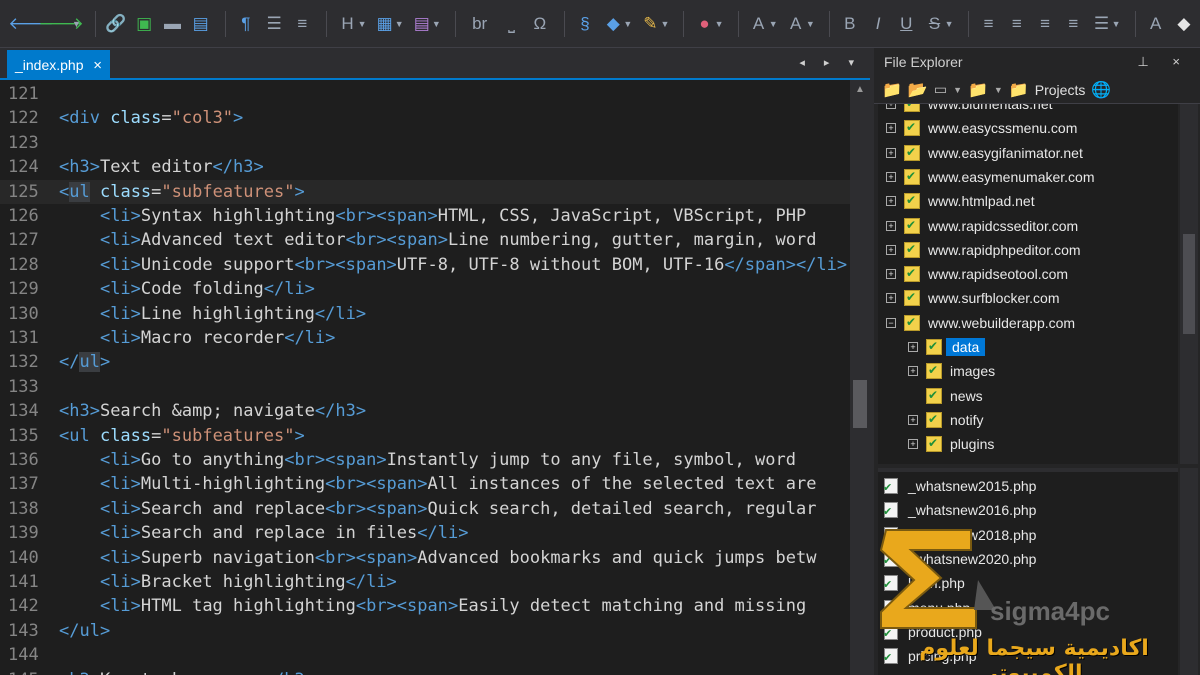 This screenshot has height=675, width=1200. What do you see at coordinates (1156, 24) in the screenshot?
I see `text-color-icon: A` at bounding box center [1156, 24].